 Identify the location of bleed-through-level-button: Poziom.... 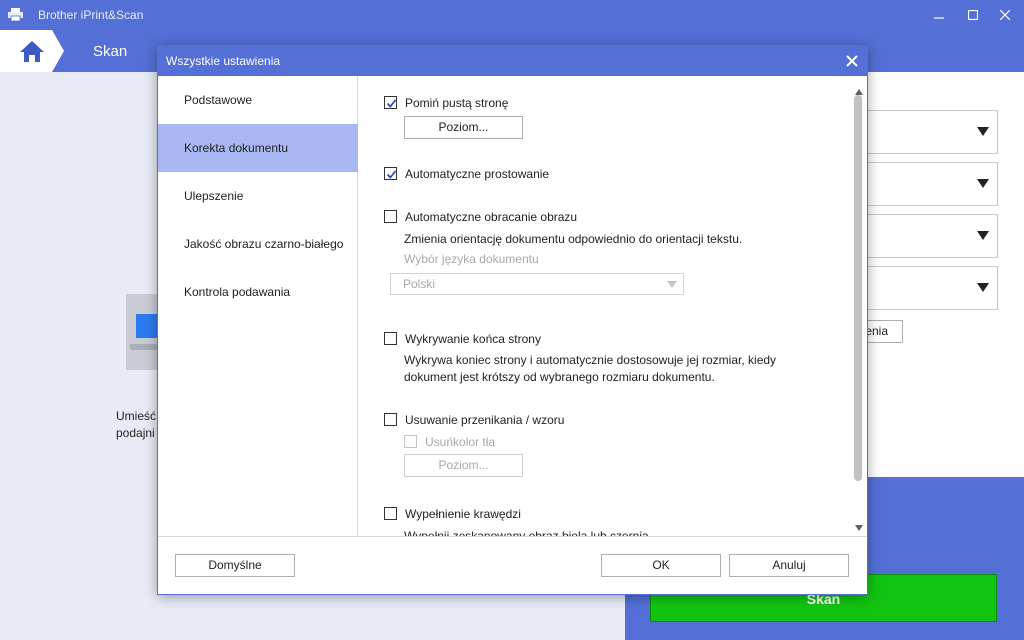
(463, 465).